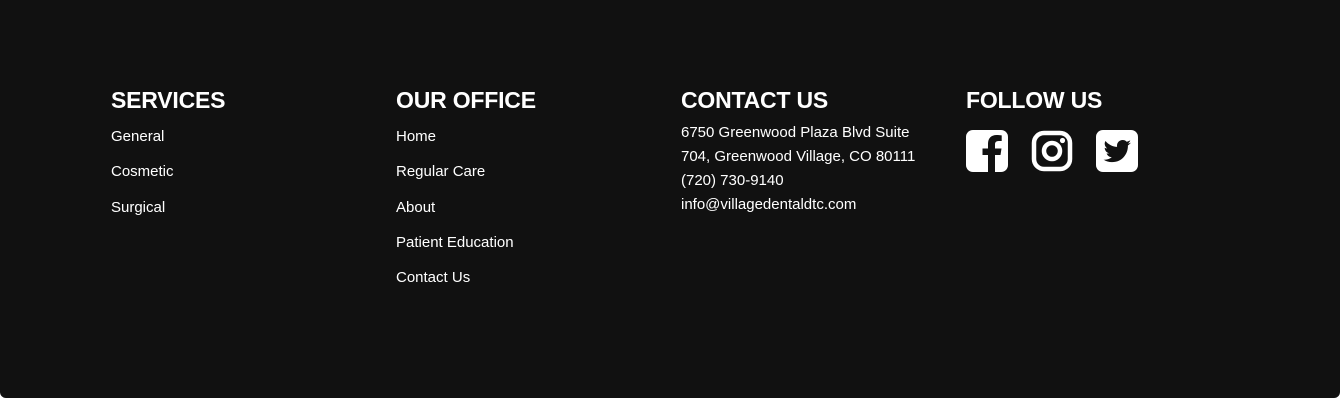 The image size is (1342, 400). What do you see at coordinates (531, 284) in the screenshot?
I see `list-item: Contact Us` at bounding box center [531, 284].